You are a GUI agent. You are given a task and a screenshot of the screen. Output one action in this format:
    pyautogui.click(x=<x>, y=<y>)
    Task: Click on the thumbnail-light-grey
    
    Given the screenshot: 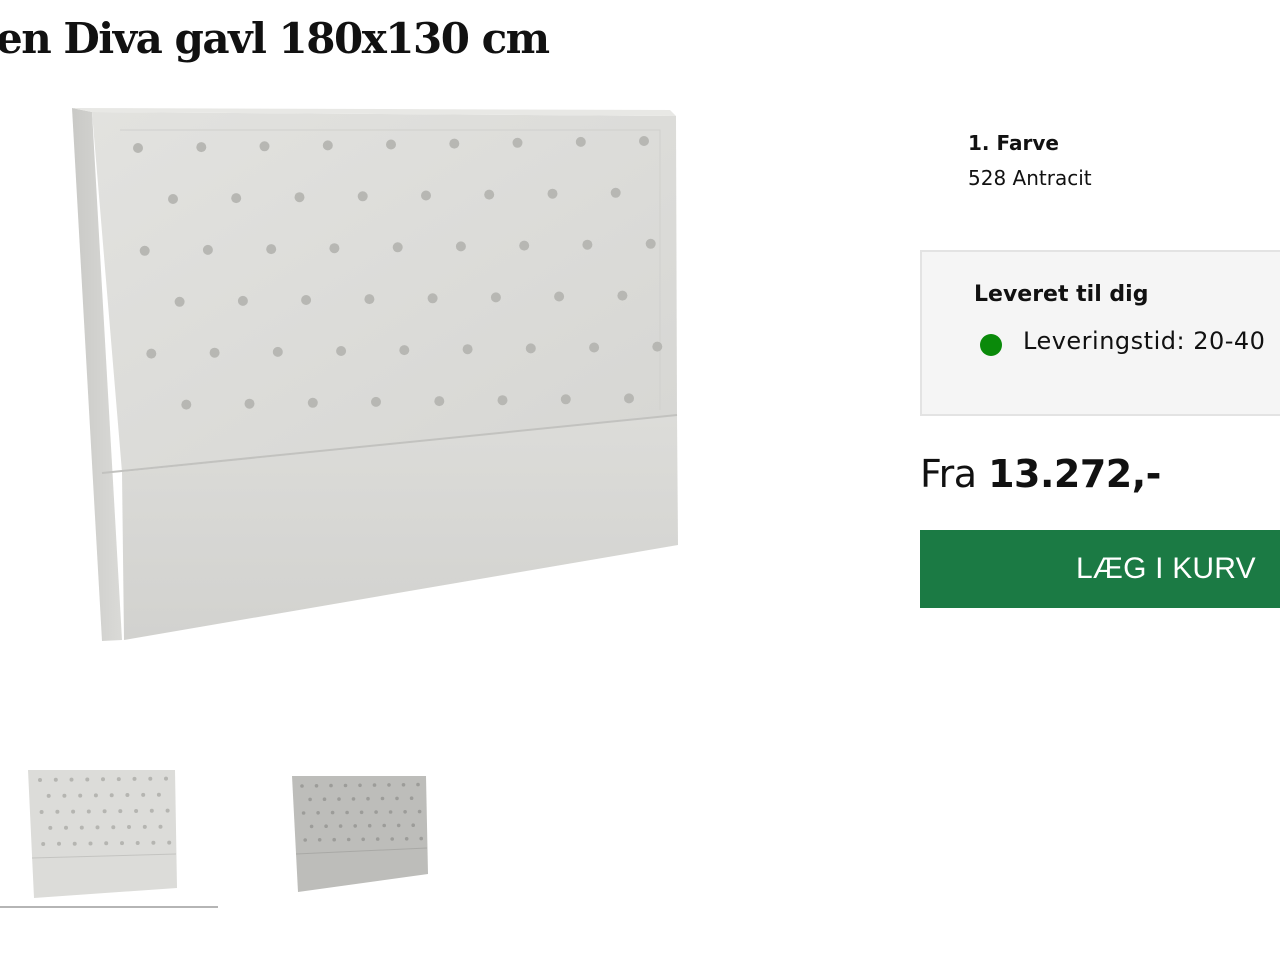 What is the action you would take?
    pyautogui.click(x=100, y=835)
    